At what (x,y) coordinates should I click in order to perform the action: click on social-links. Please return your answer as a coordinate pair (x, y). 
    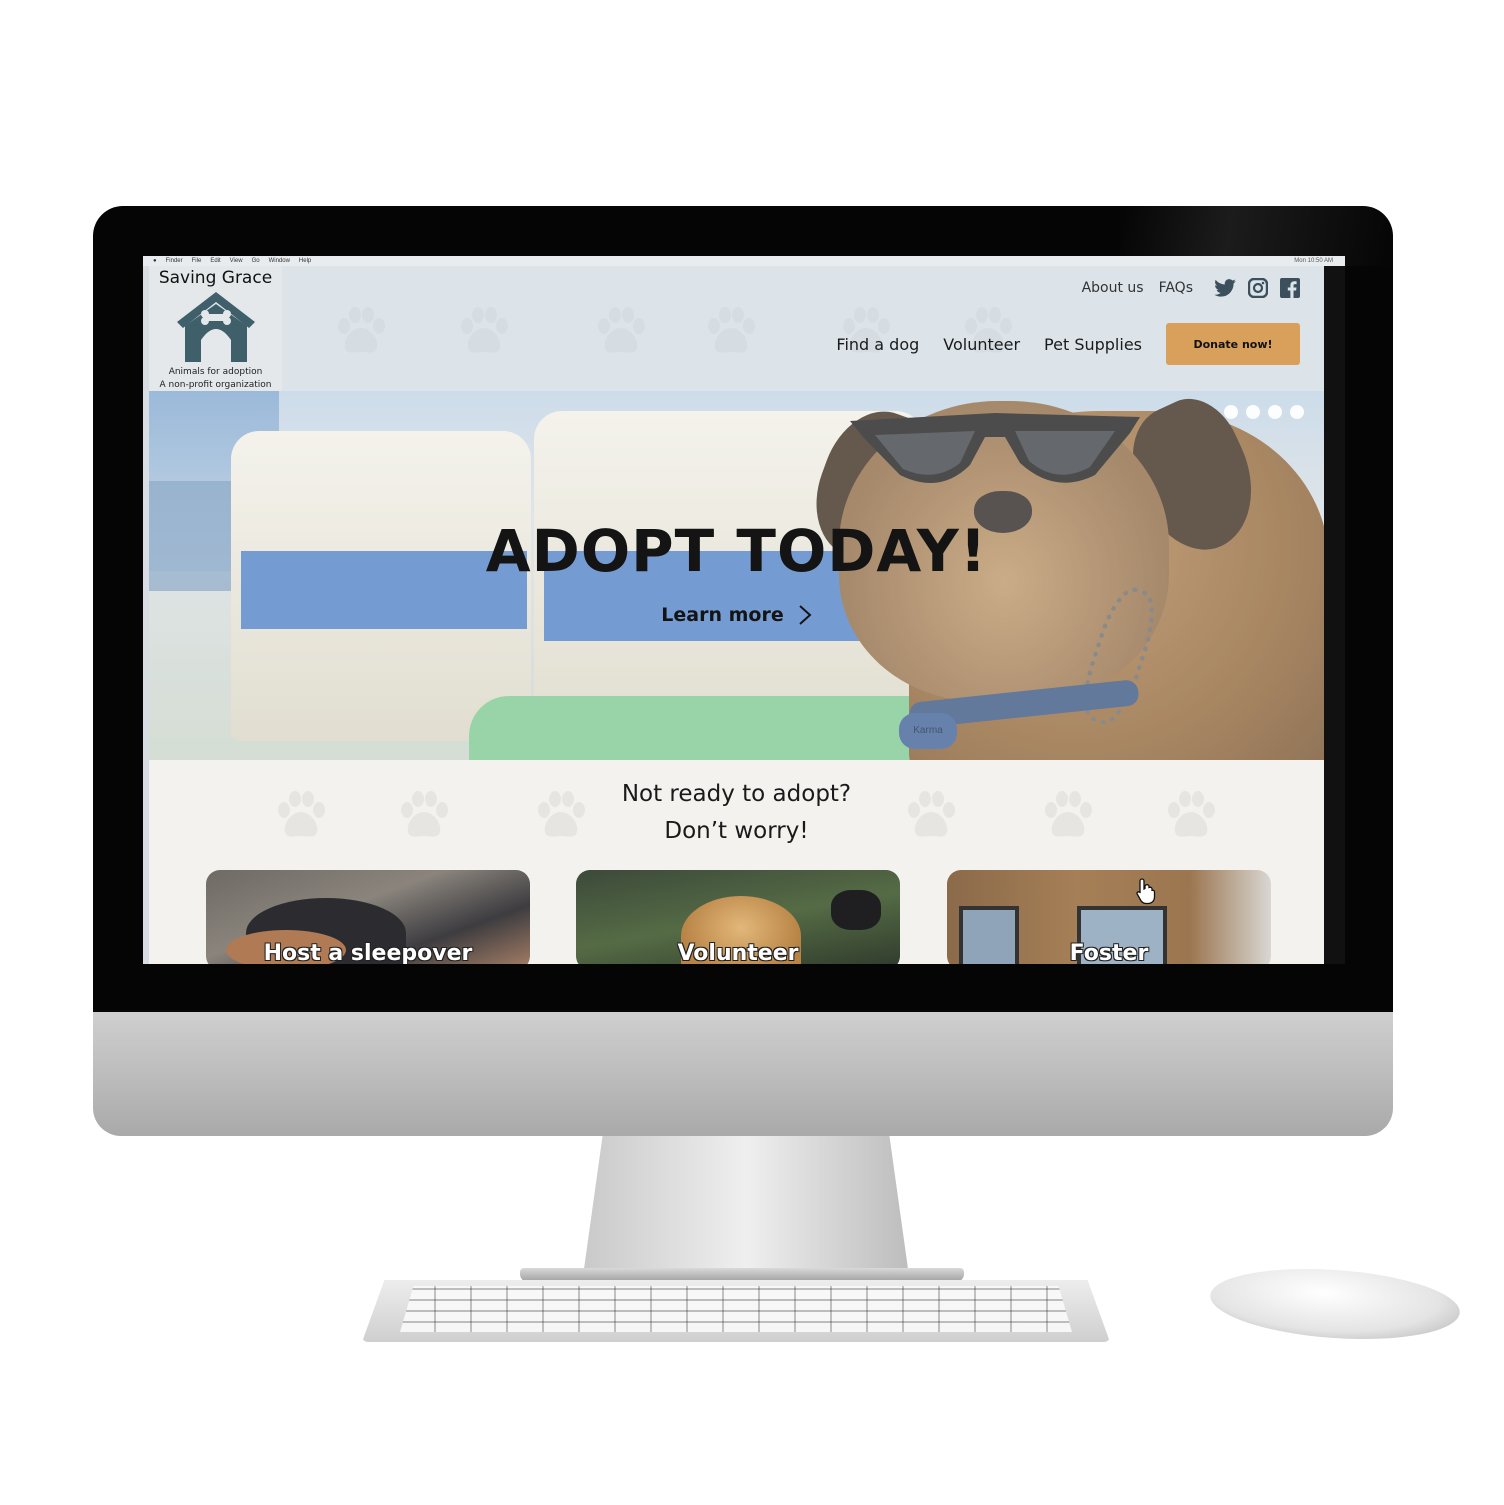
    Looking at the image, I should click on (1257, 288).